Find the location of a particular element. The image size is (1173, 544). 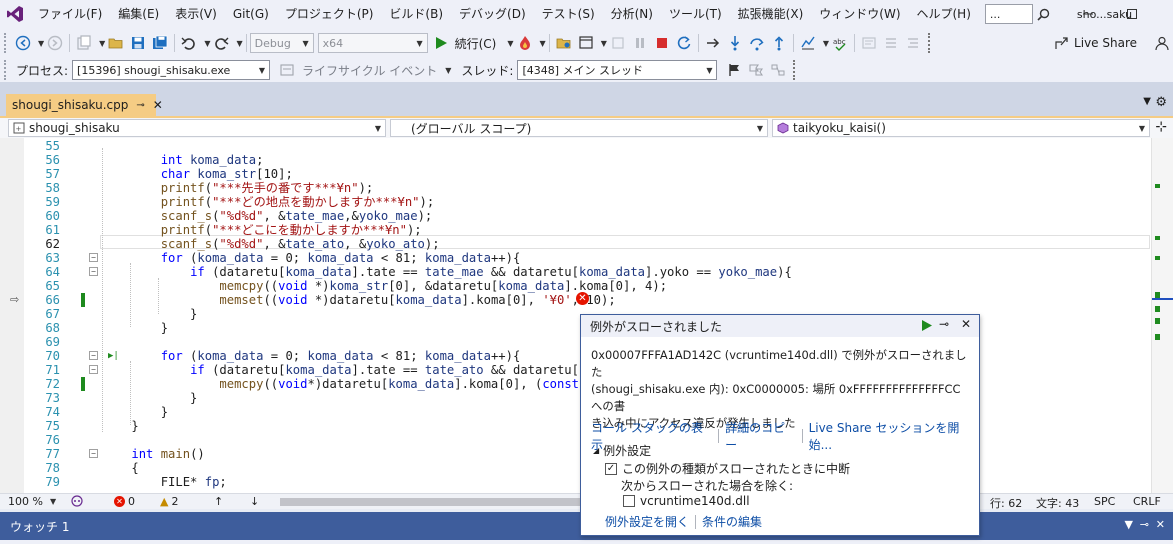

edit-conditions-link: 条件の編集 is located at coordinates (732, 521).